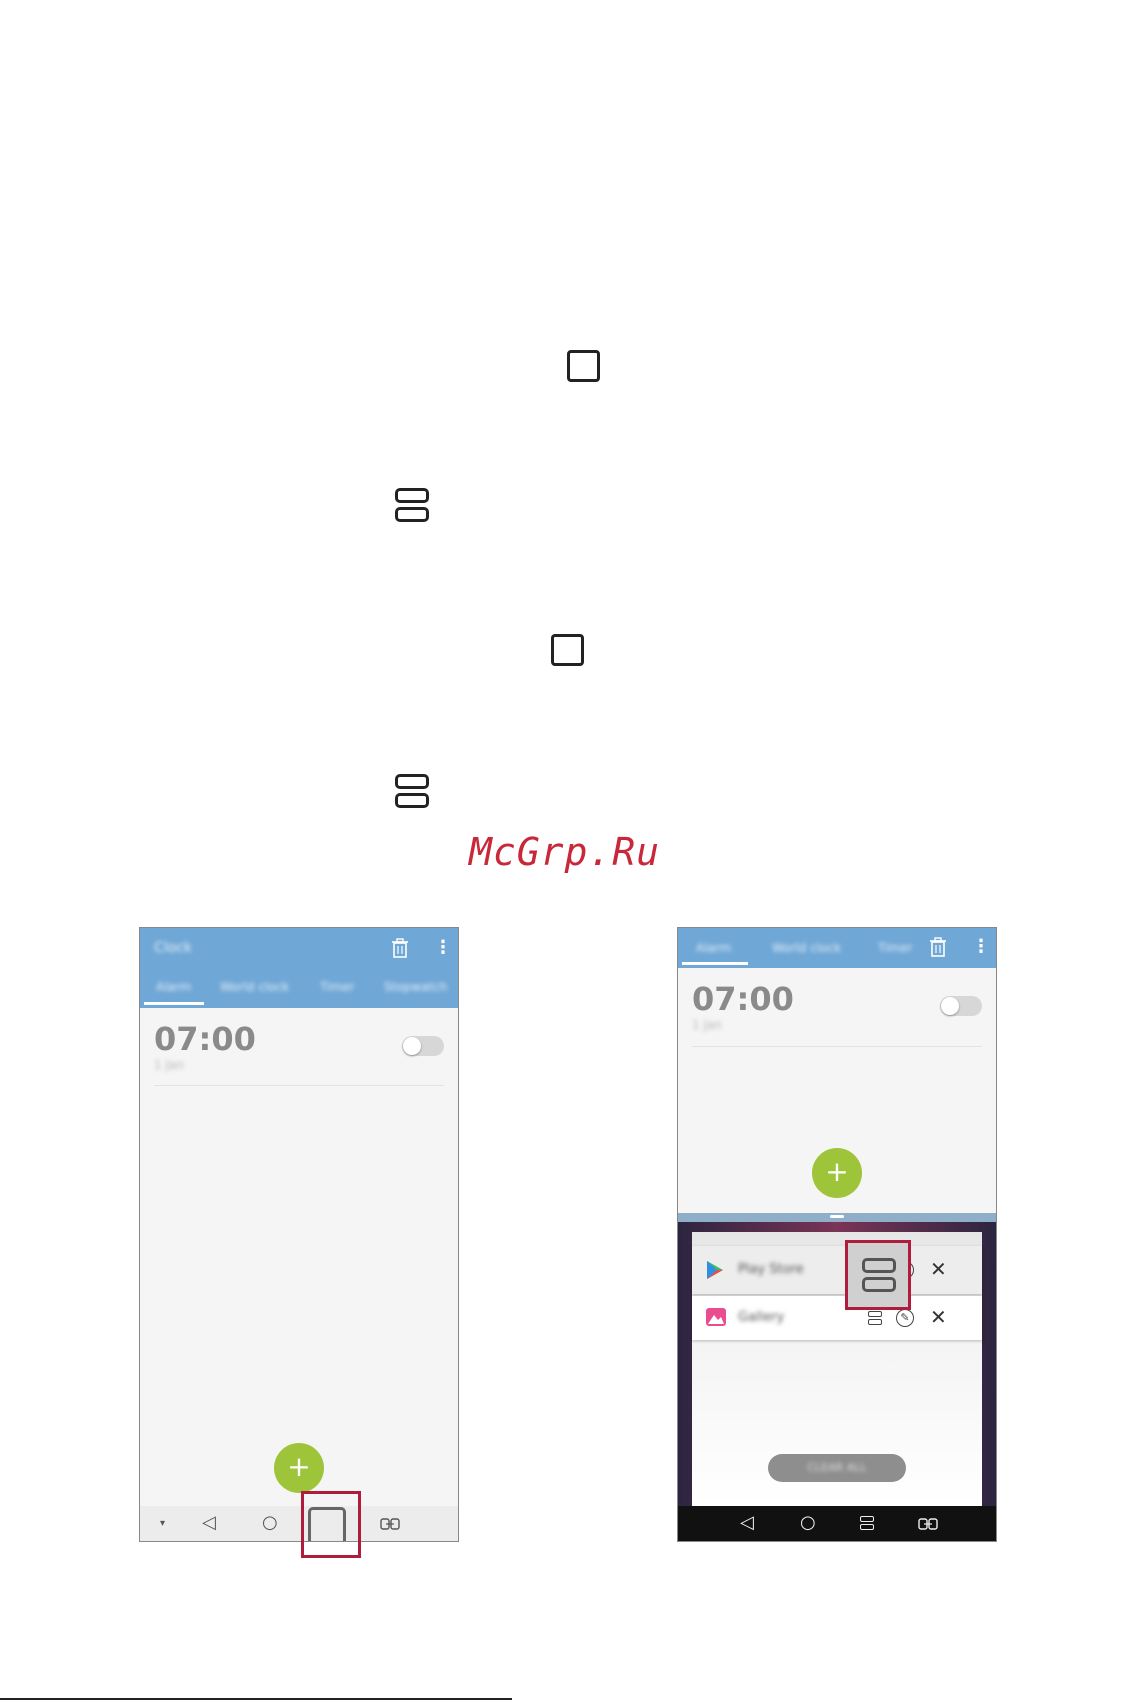  I want to click on collapse-icon: ▾, so click(162, 1524).